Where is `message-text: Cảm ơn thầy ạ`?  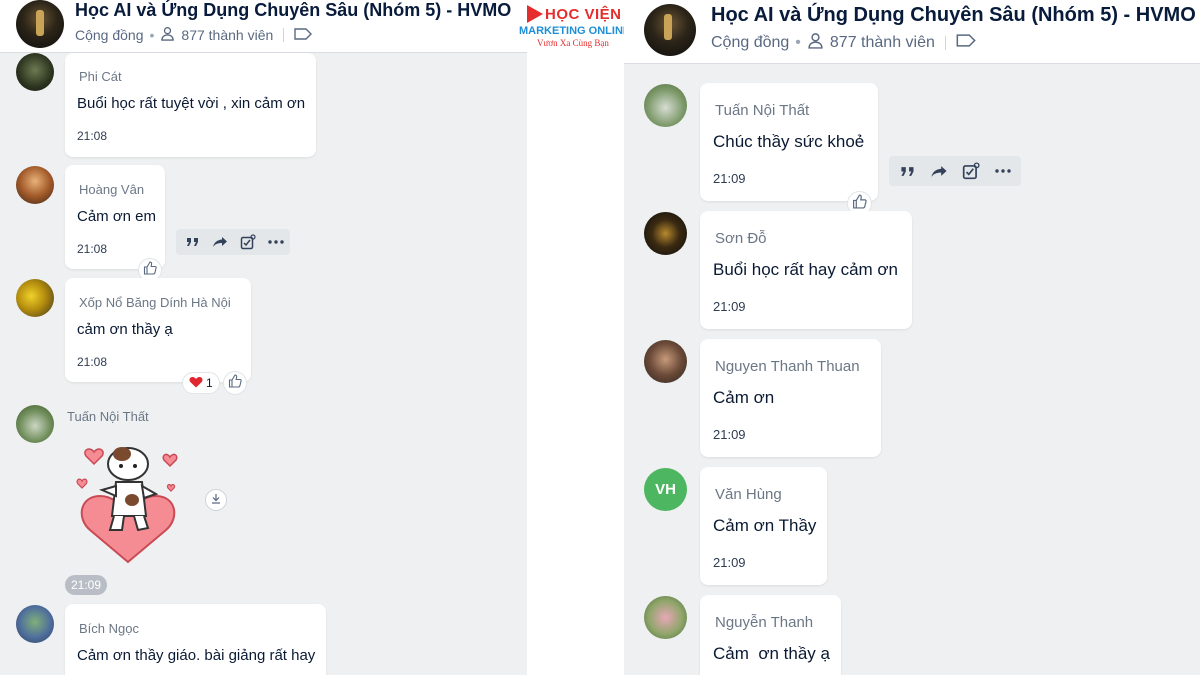
message-text: Cảm ơn thầy ạ is located at coordinates (771, 653).